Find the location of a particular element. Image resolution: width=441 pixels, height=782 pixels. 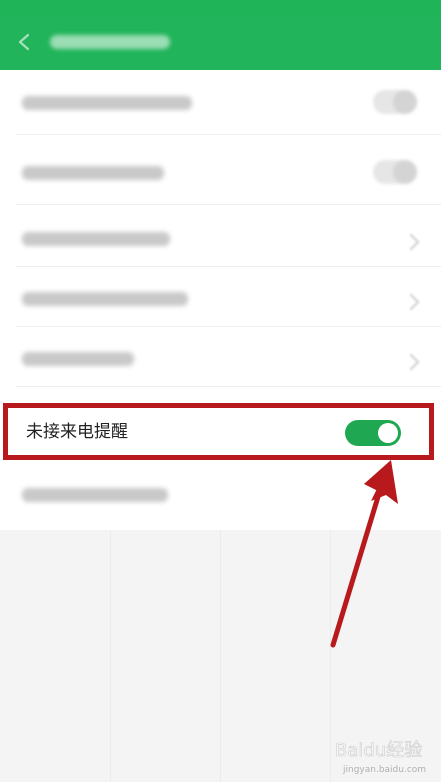

baidu-jingyan-watermark-icon: Baidu经验 jingyan.baidu.com is located at coordinates (380, 757).